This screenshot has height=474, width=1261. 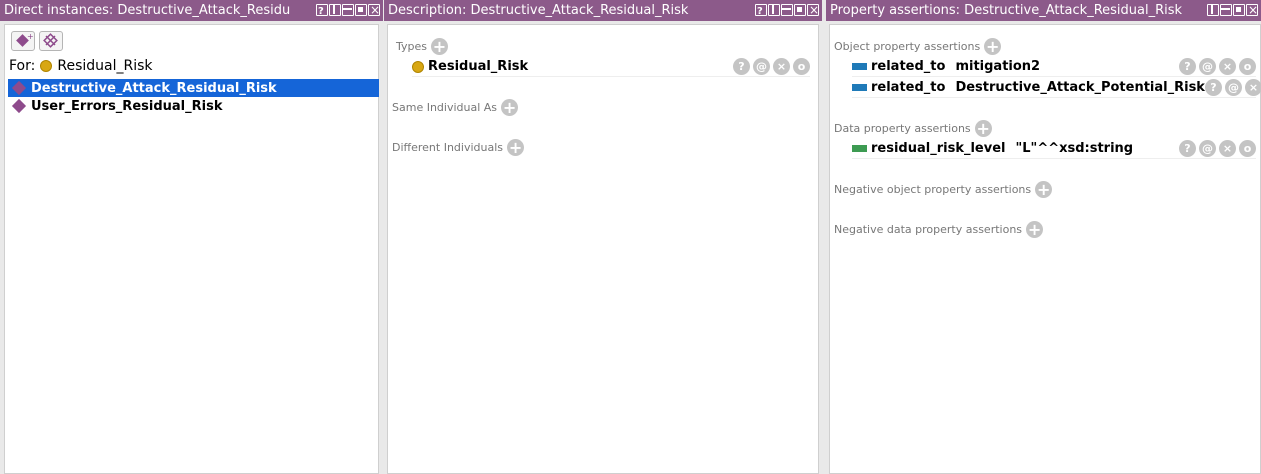 I want to click on add-same-individual-button: +, so click(x=510, y=107).